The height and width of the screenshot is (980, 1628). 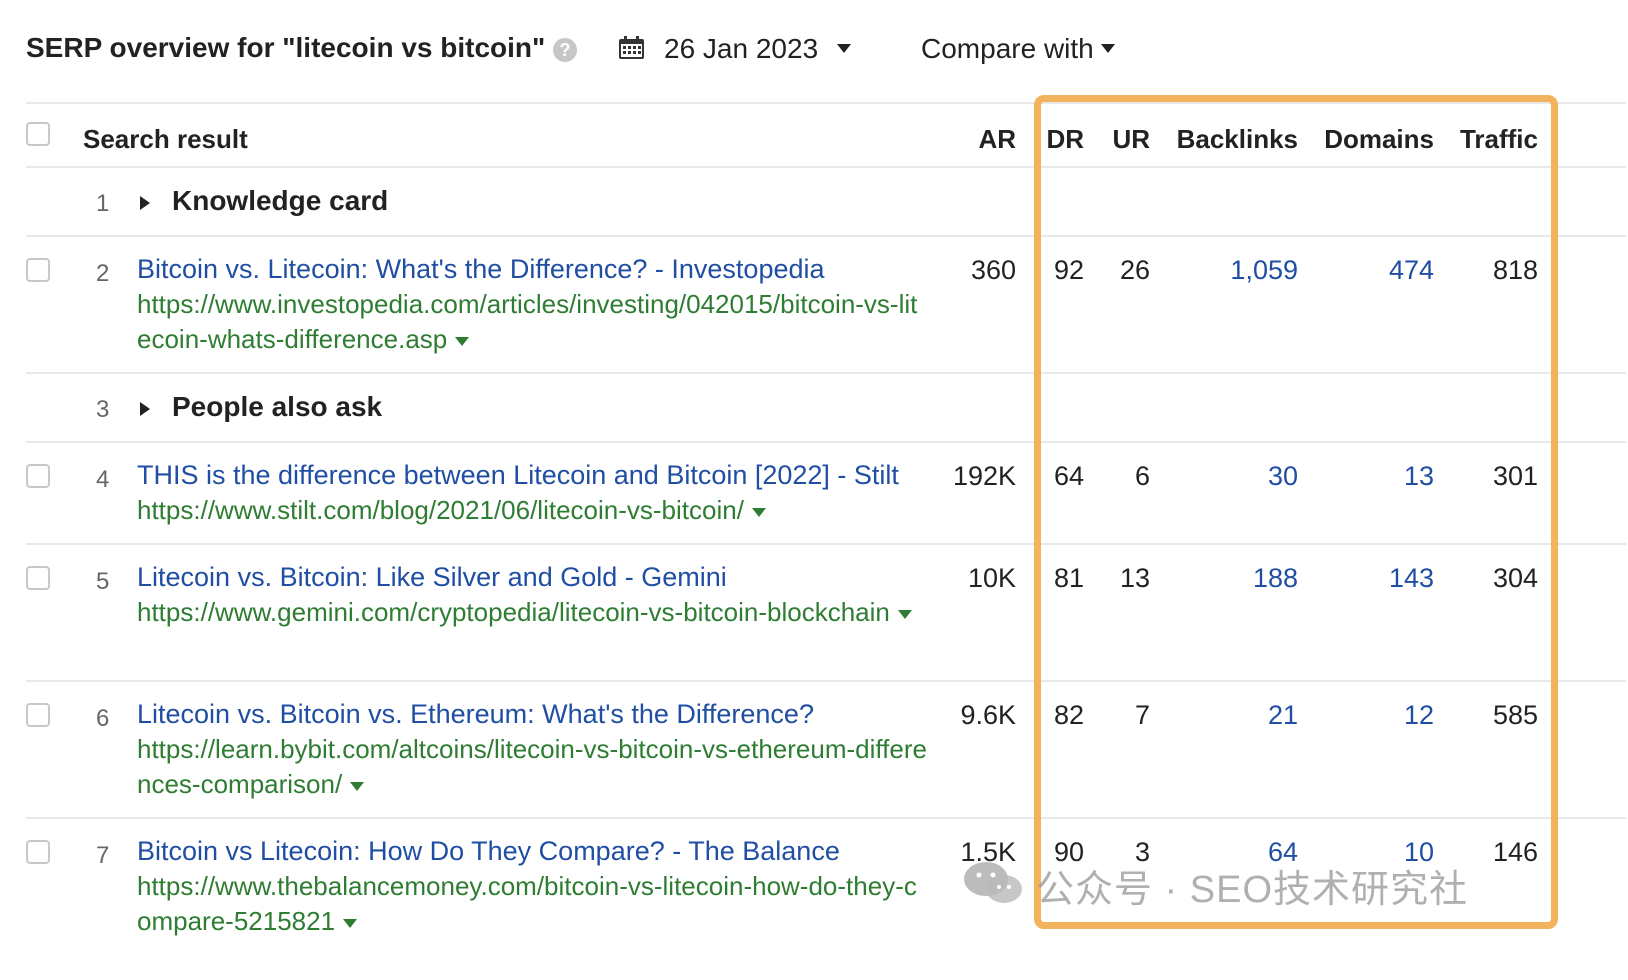 What do you see at coordinates (1142, 476) in the screenshot?
I see `ur-value: 6` at bounding box center [1142, 476].